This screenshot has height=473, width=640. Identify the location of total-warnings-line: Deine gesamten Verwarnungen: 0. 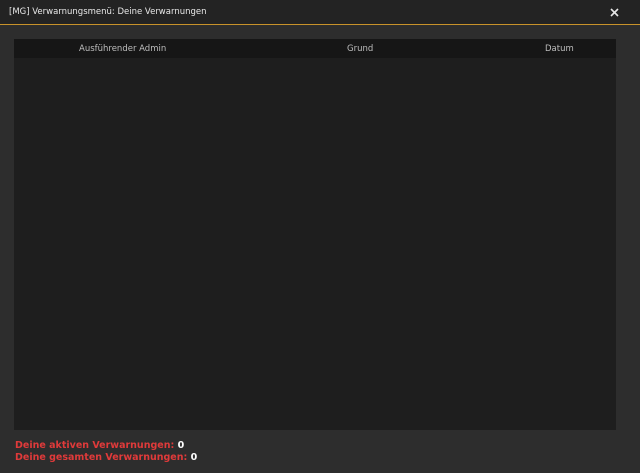
(106, 457).